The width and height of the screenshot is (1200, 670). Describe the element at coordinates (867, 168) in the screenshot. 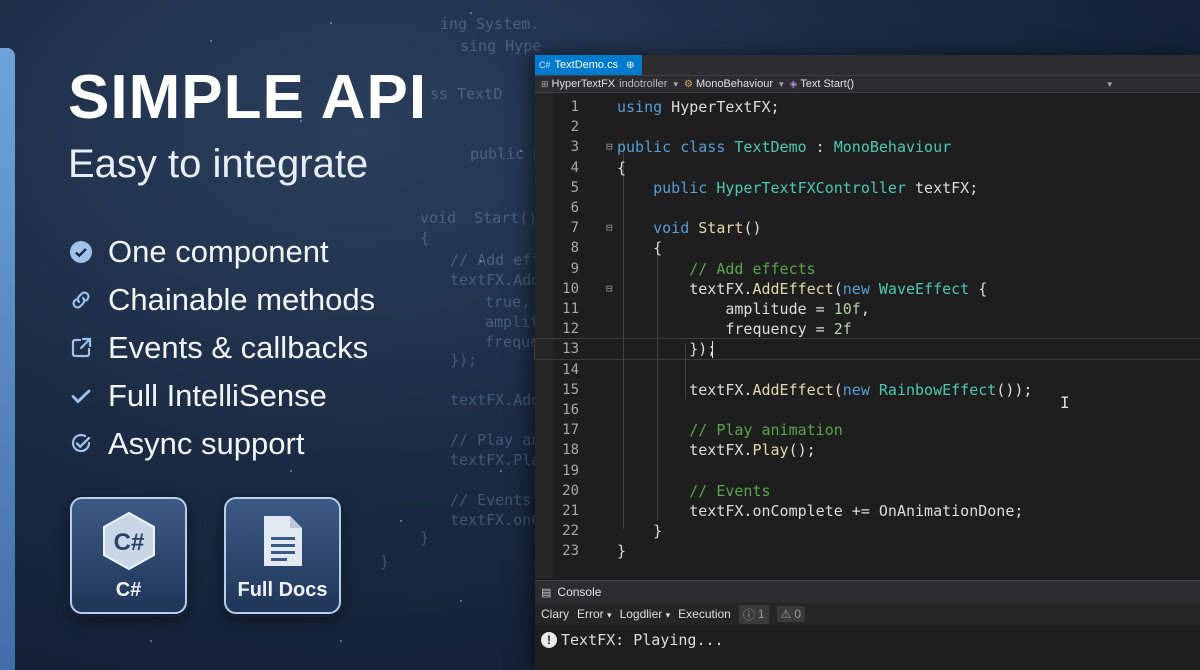

I see `code-line: 4{` at that location.